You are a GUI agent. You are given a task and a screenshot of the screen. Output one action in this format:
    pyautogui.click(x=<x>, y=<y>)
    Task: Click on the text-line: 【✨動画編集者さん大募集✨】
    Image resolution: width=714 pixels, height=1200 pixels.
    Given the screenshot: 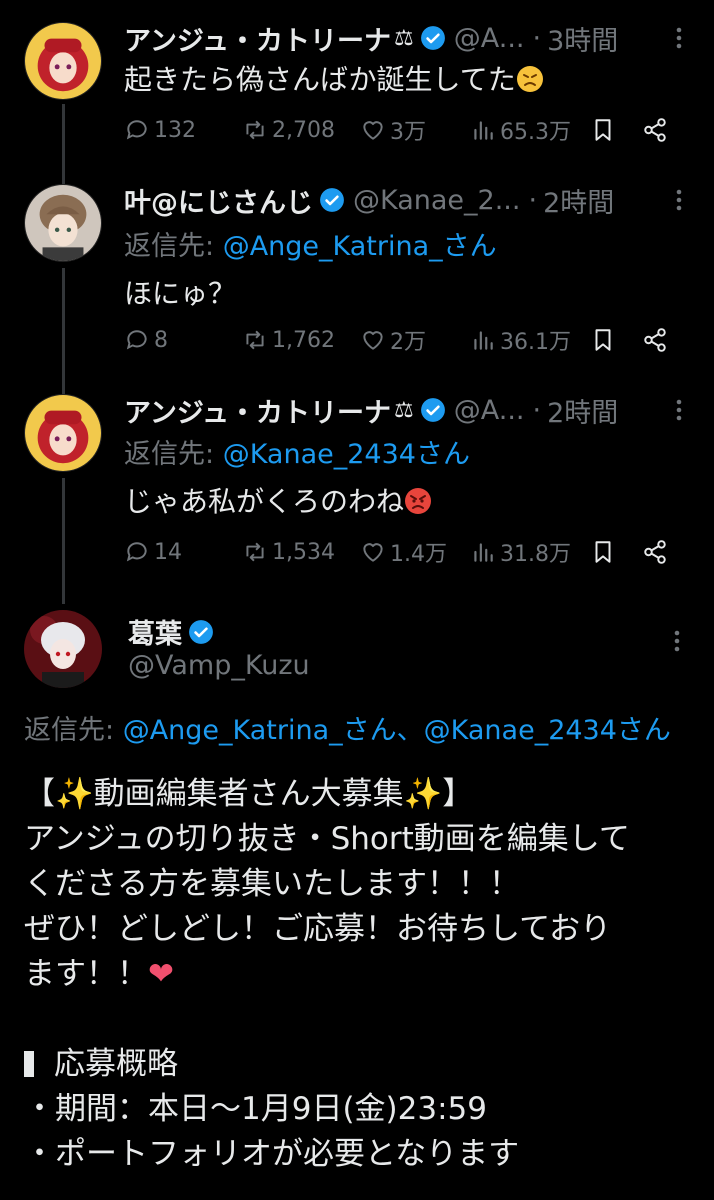 What is the action you would take?
    pyautogui.click(x=249, y=794)
    